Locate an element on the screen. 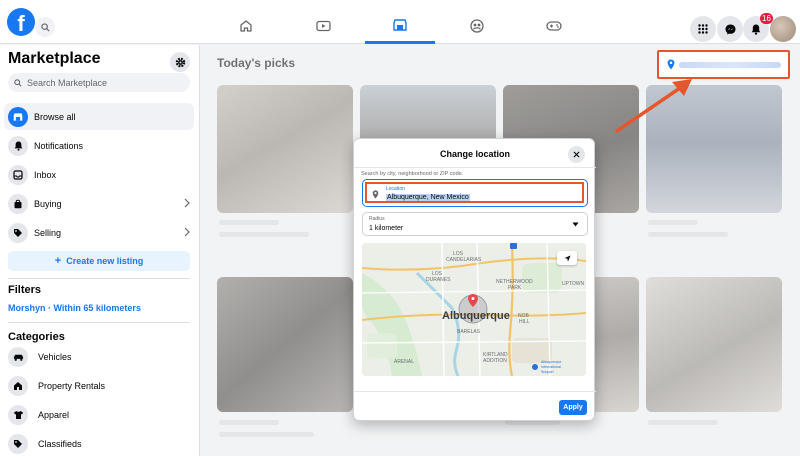 The height and width of the screenshot is (456, 800). category-label: Vehicles is located at coordinates (55, 357).